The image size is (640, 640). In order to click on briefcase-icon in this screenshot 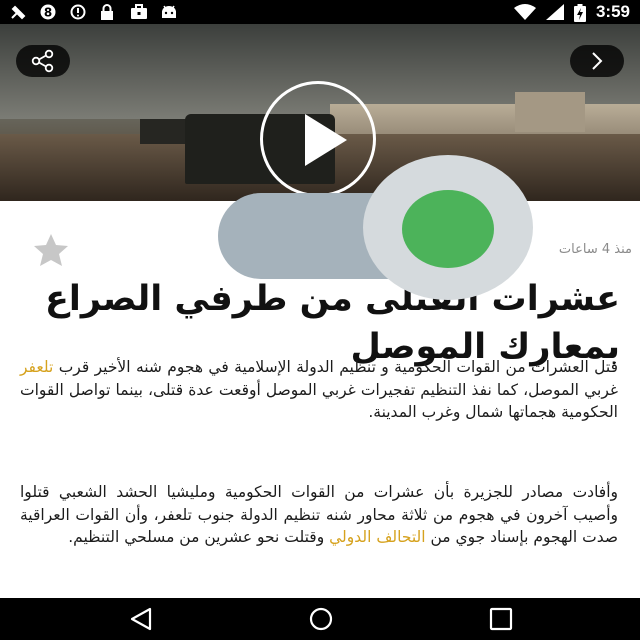, I will do `click(138, 12)`.